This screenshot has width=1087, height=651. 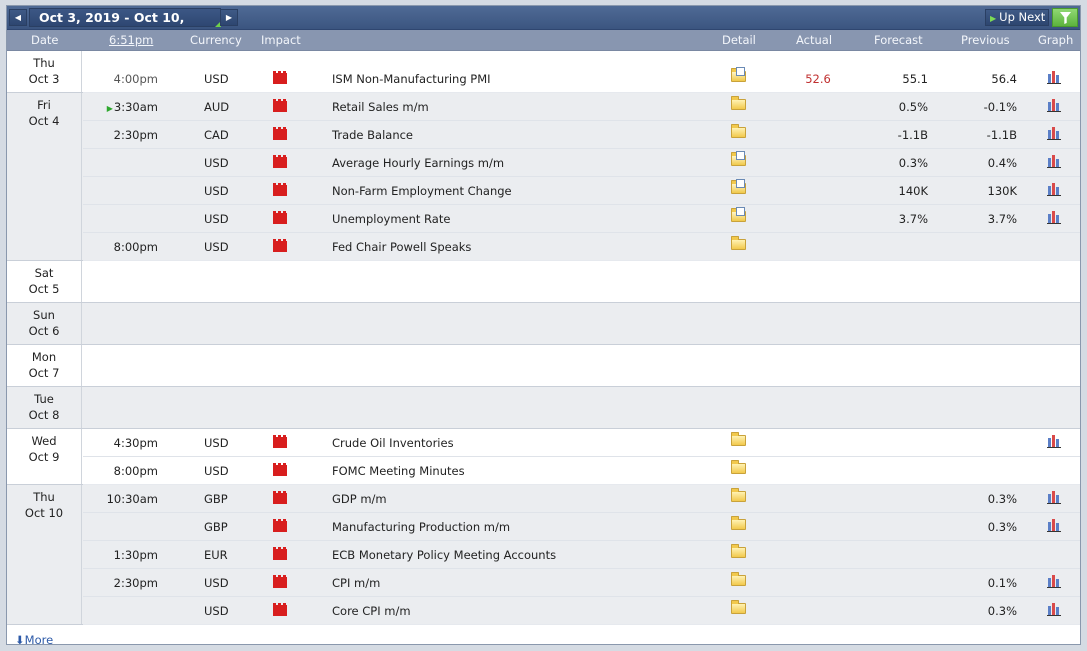 What do you see at coordinates (393, 443) in the screenshot?
I see `event-title: Crude Oil Inventories` at bounding box center [393, 443].